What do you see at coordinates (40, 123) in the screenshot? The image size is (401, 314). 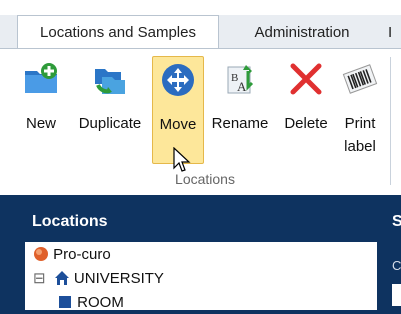 I see `new-label: New` at bounding box center [40, 123].